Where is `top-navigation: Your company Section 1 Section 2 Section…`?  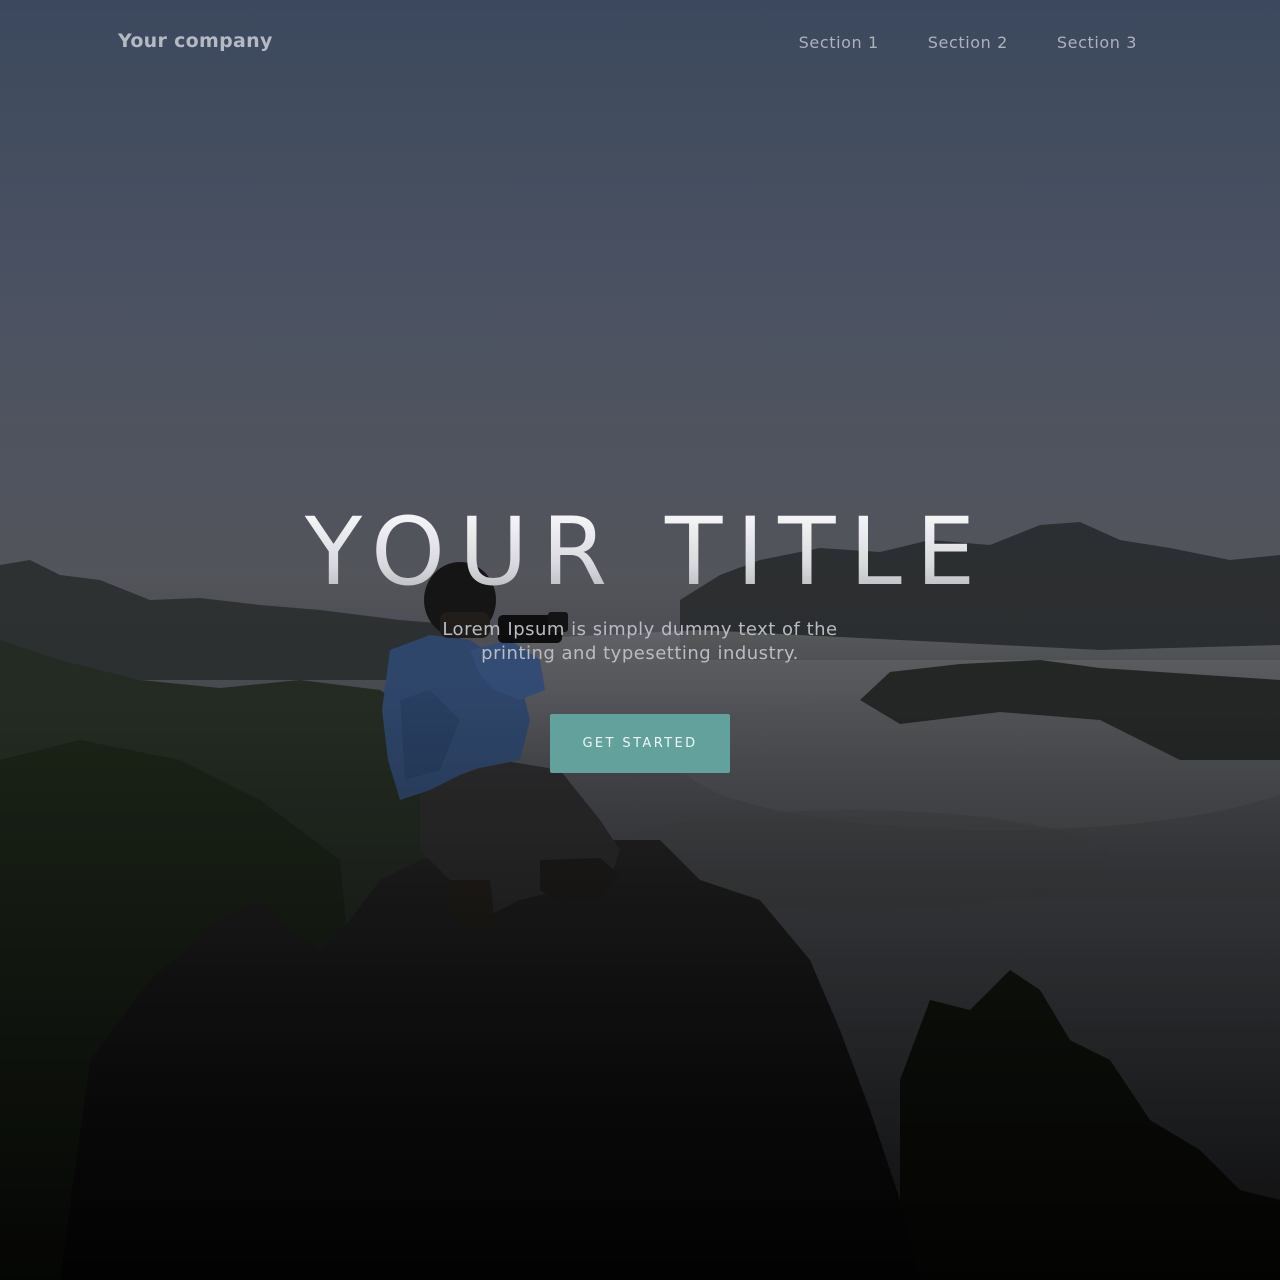
top-navigation: Your company Section 1 Section 2 Section… is located at coordinates (640, 44).